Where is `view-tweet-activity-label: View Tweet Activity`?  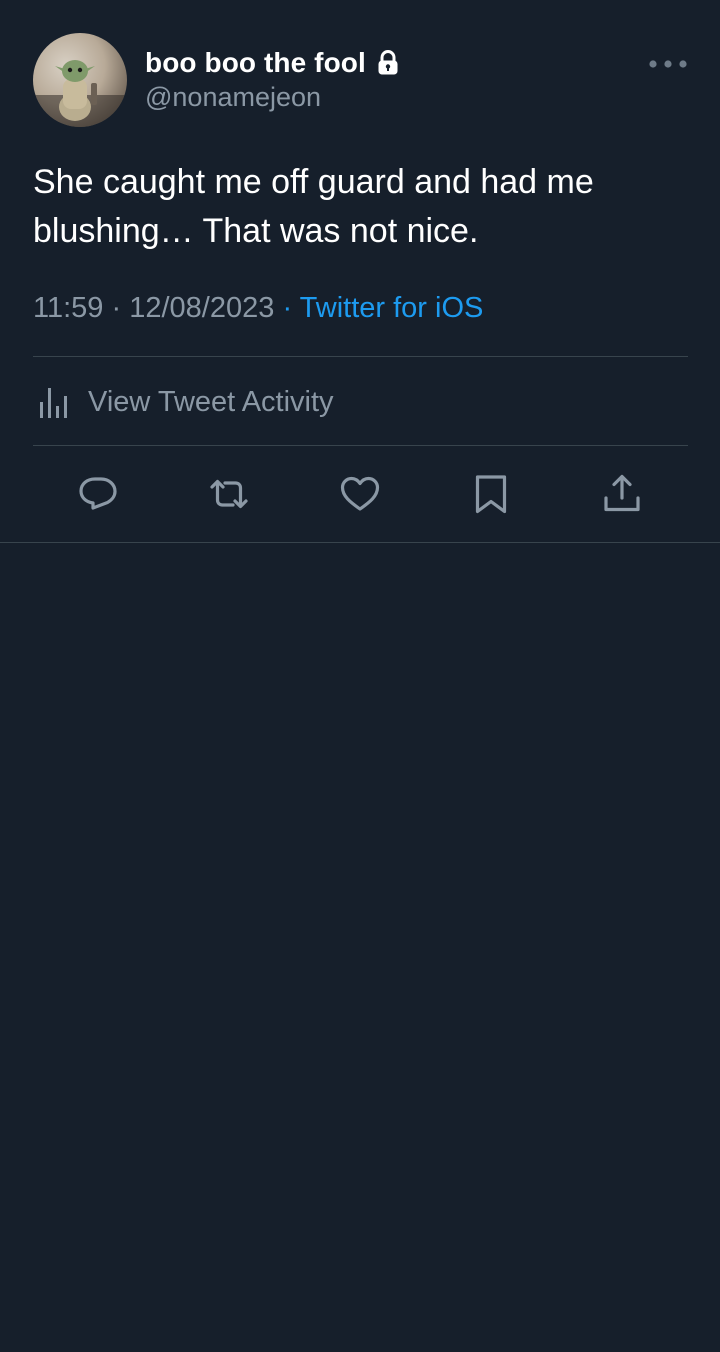
view-tweet-activity-label: View Tweet Activity is located at coordinates (211, 401).